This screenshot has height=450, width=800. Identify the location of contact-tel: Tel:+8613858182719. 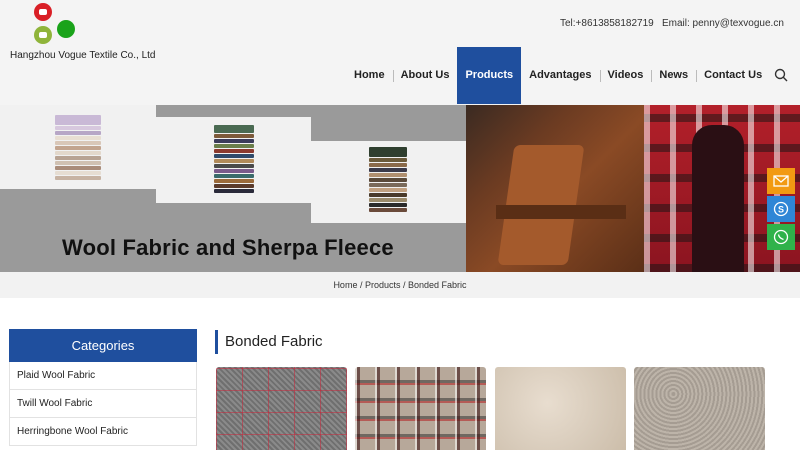
(607, 23).